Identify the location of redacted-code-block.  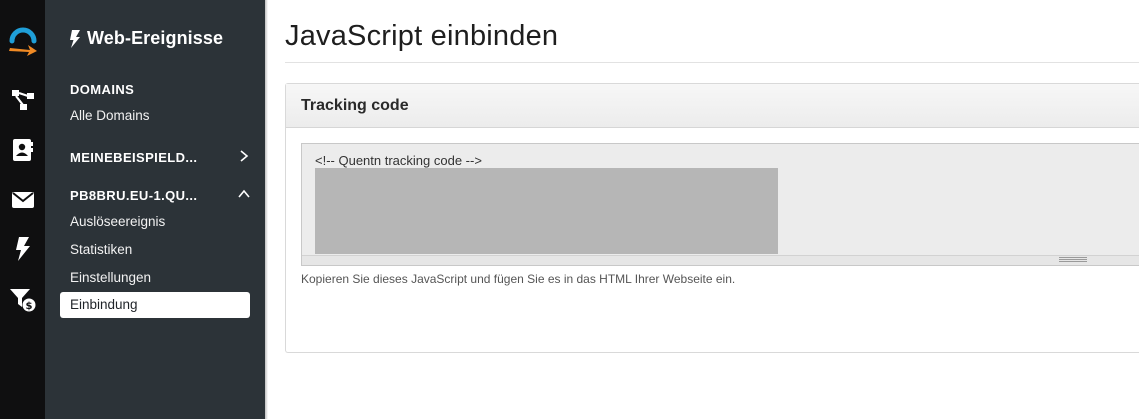
(546, 211).